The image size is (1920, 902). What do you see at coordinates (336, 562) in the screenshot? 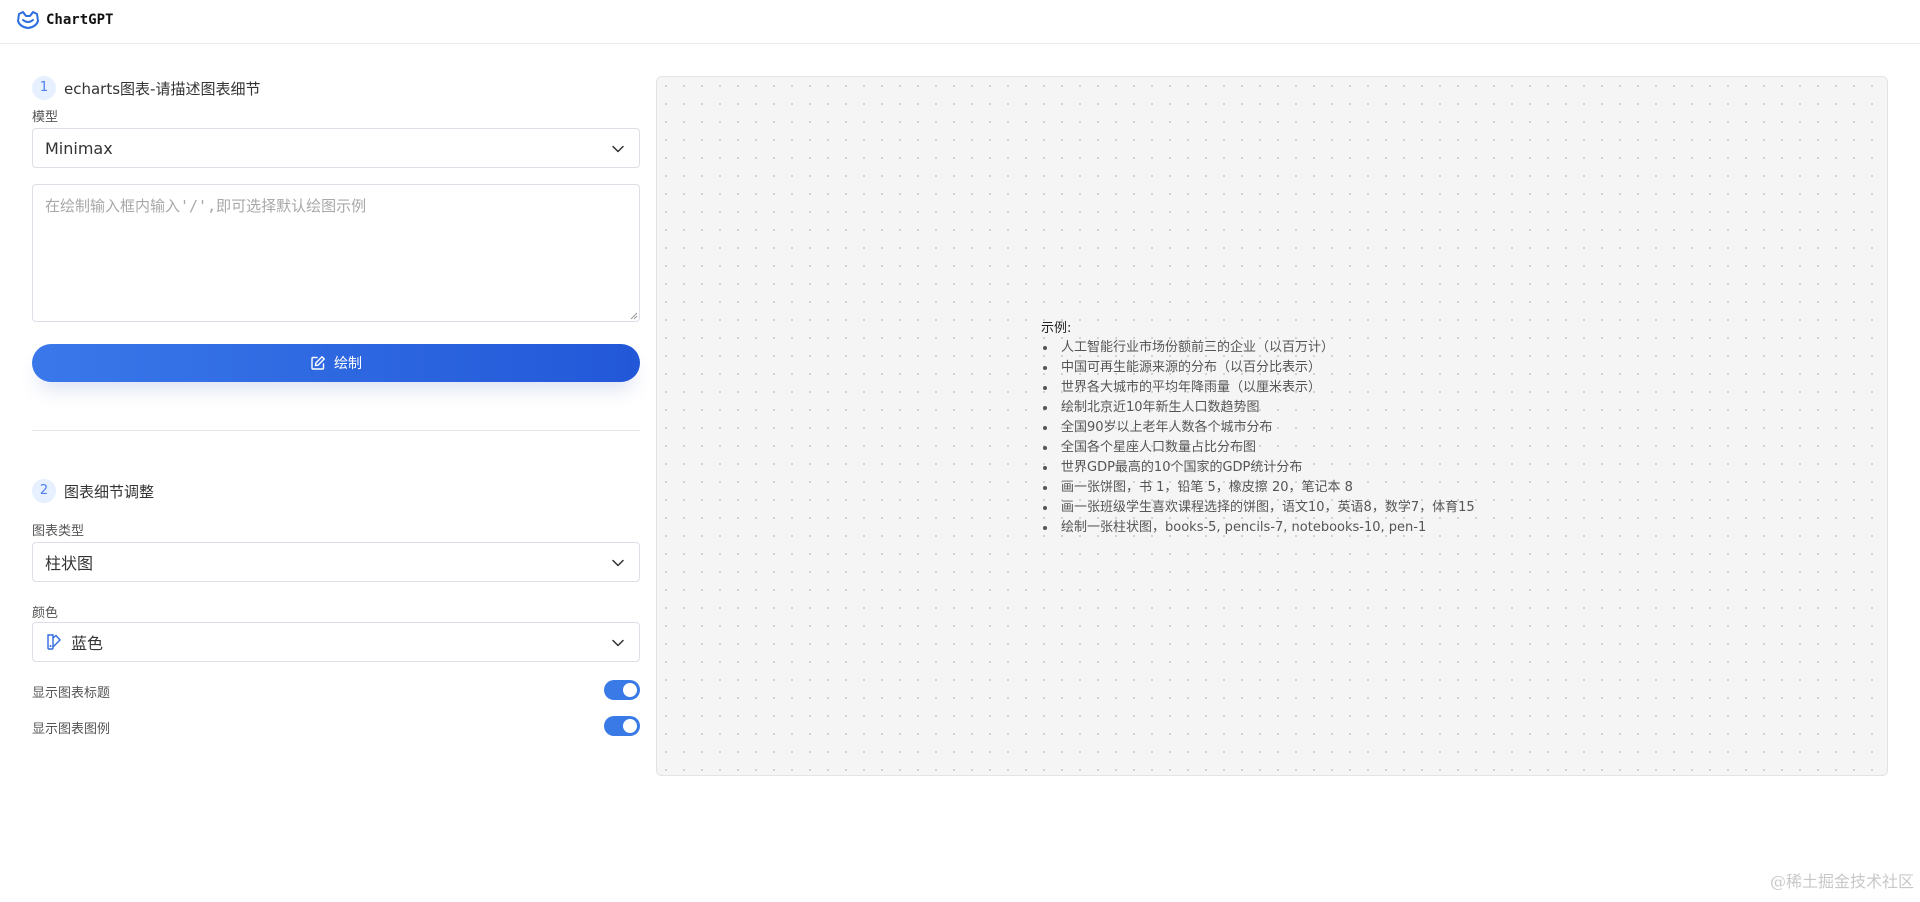
I see `chart-type-select: 柱状图` at bounding box center [336, 562].